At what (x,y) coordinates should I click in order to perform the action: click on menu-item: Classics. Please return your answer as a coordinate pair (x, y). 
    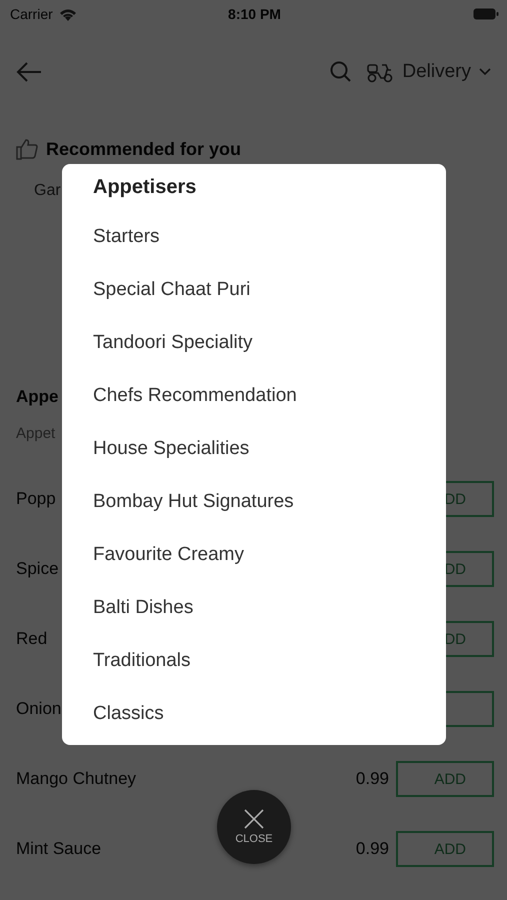
    Looking at the image, I should click on (269, 713).